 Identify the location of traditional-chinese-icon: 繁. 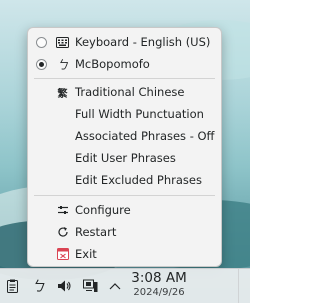
(62, 94).